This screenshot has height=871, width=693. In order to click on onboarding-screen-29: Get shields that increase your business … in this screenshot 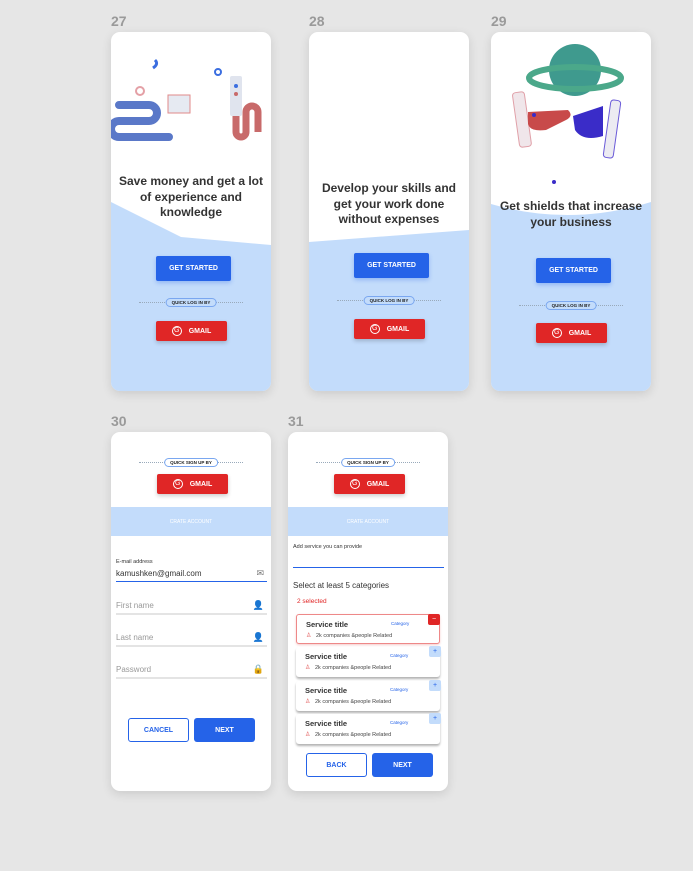, I will do `click(571, 211)`.